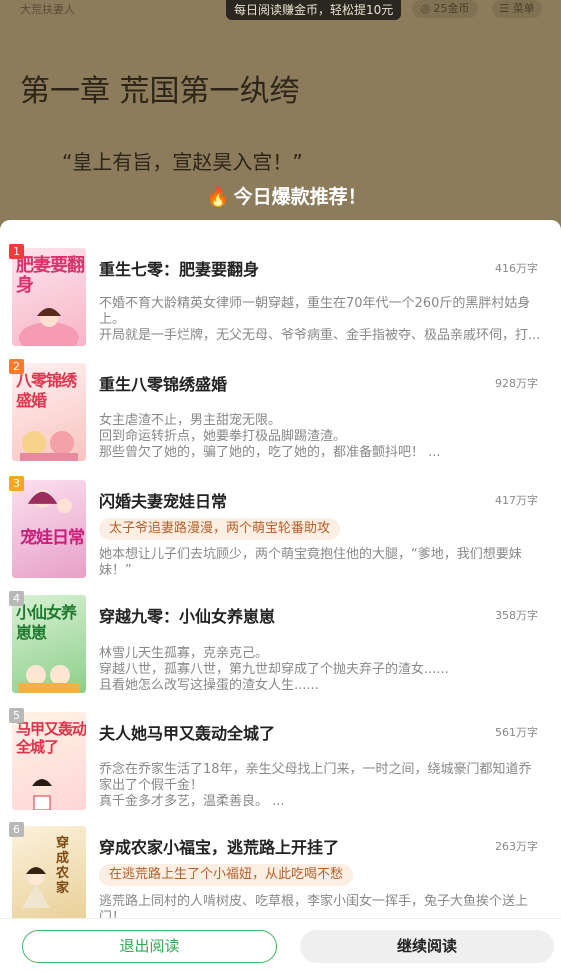 Image resolution: width=561 pixels, height=973 pixels. What do you see at coordinates (16, 829) in the screenshot?
I see `rank-badge: 6` at bounding box center [16, 829].